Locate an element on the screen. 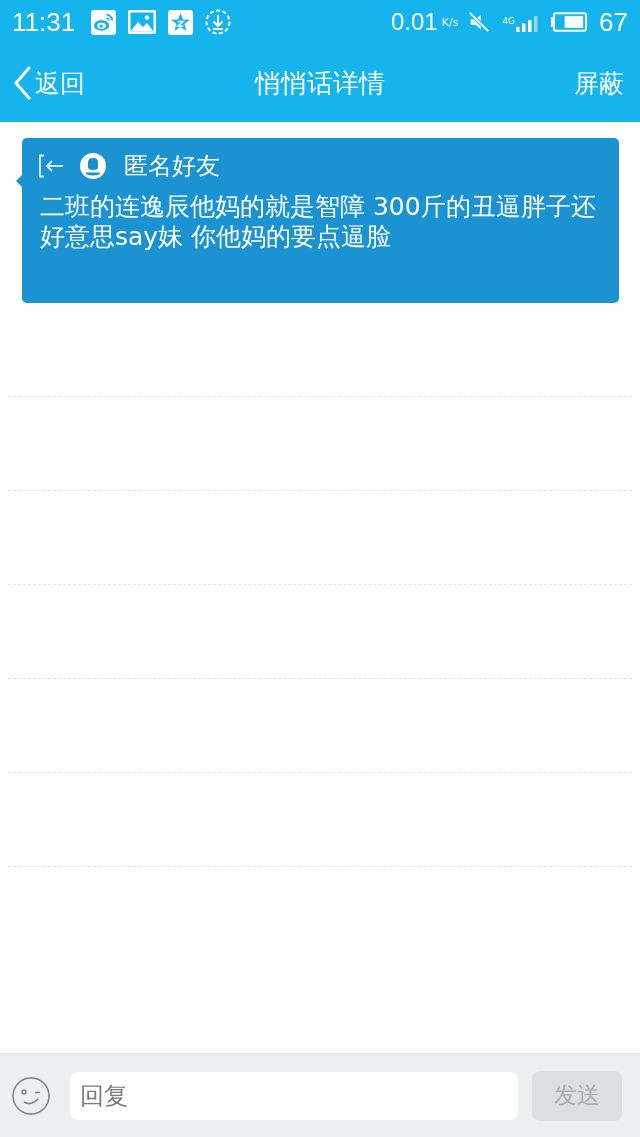 The height and width of the screenshot is (1137, 640). block-button: 屏蔽 is located at coordinates (599, 83).